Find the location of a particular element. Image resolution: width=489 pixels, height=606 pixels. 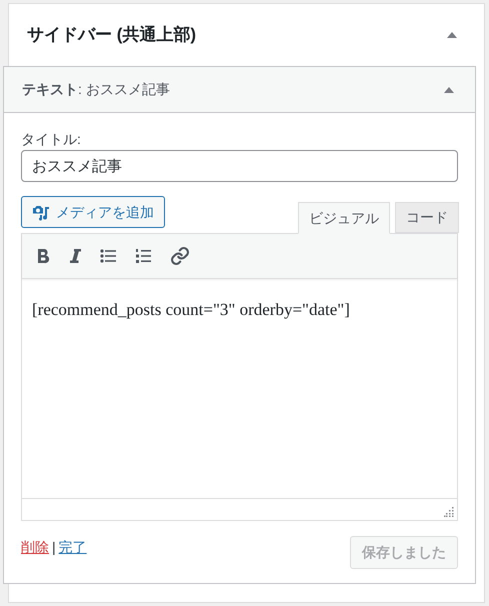

done-link: 完了 is located at coordinates (72, 547).